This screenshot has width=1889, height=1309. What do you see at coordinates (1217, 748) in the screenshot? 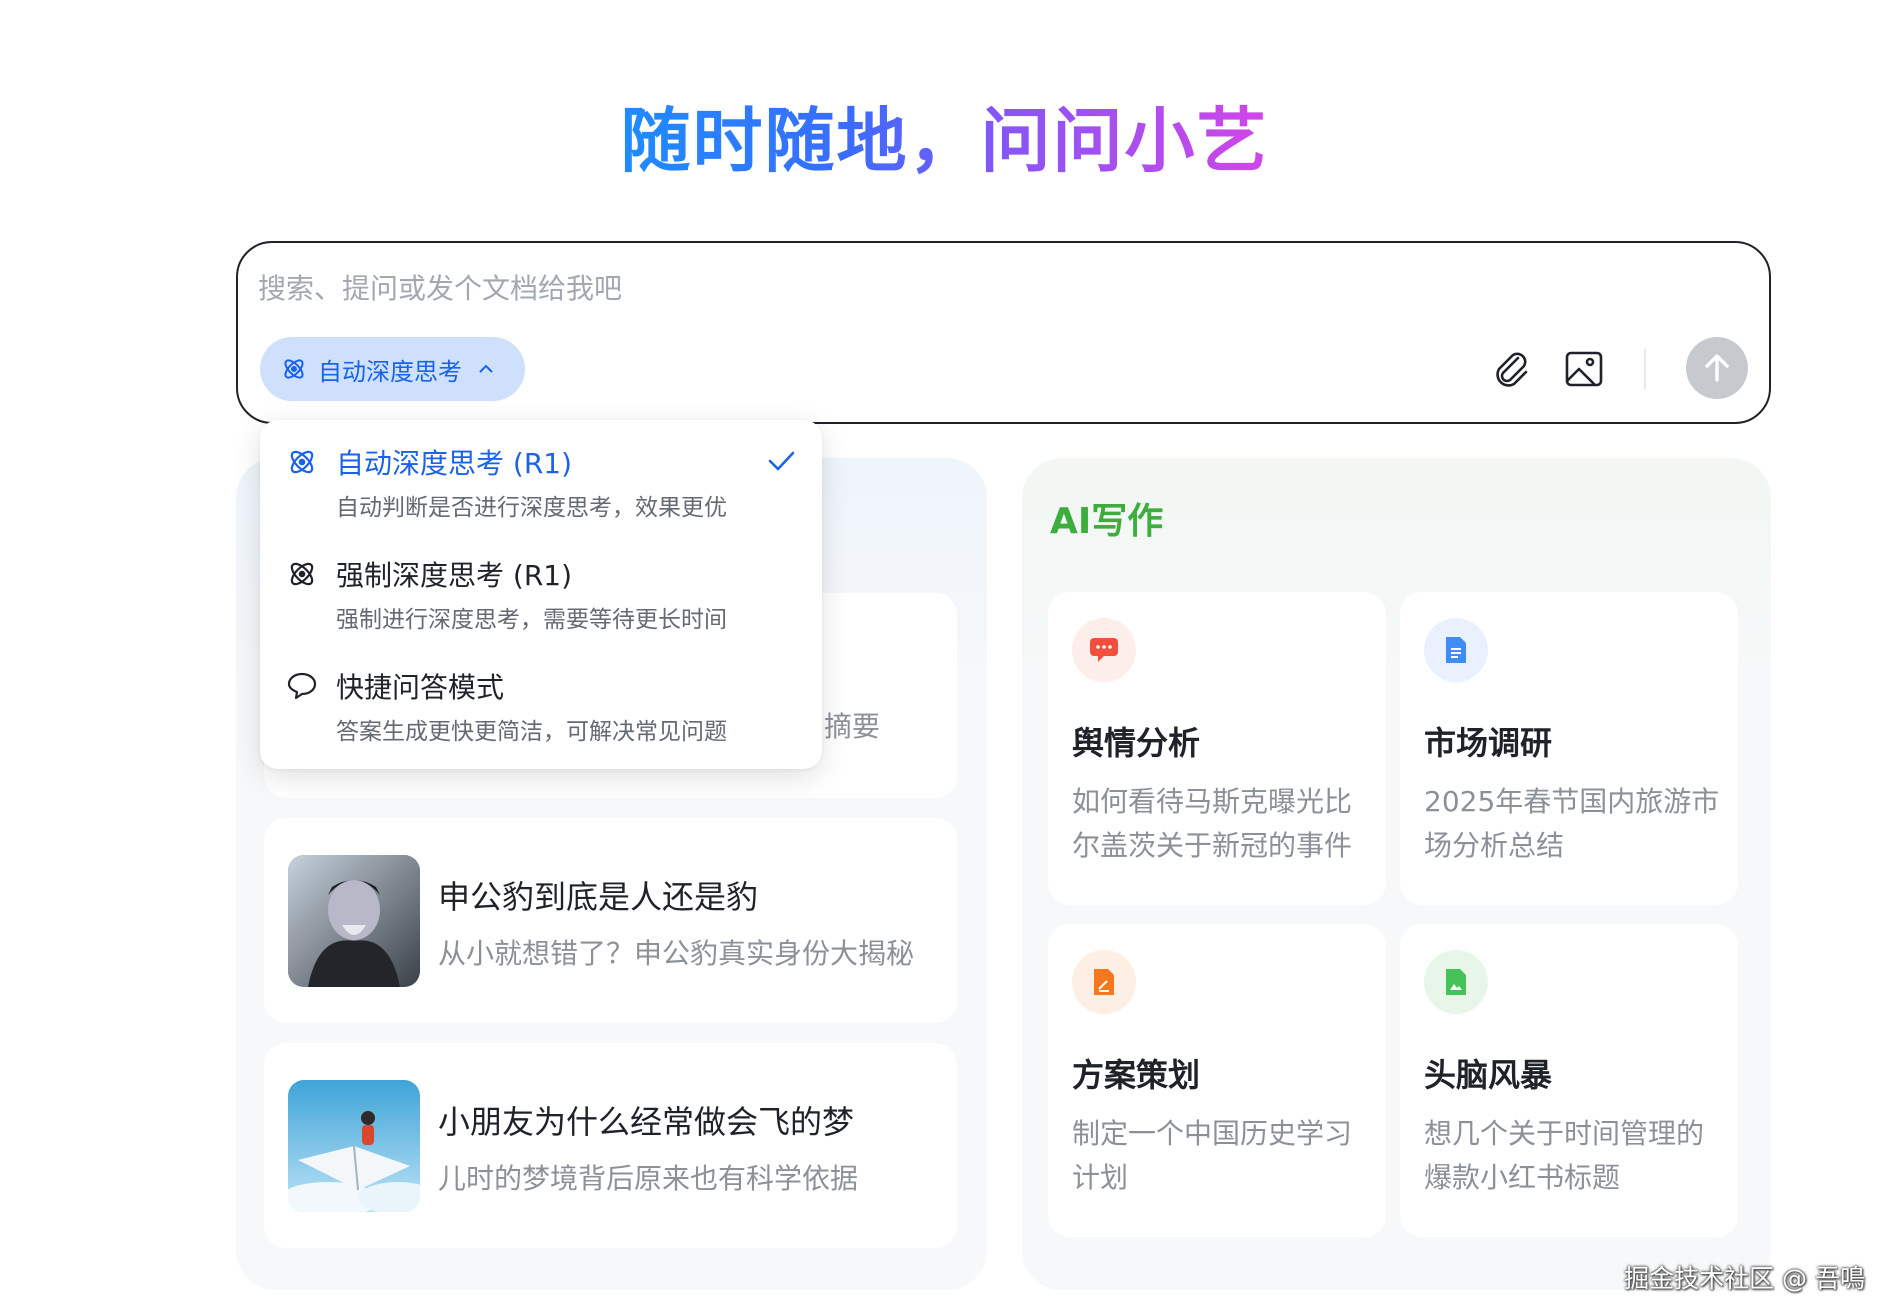
I see `ai-writing-card: 舆情分析 如何看待马斯克曝光比尔盖茨关于新冠的事件` at bounding box center [1217, 748].